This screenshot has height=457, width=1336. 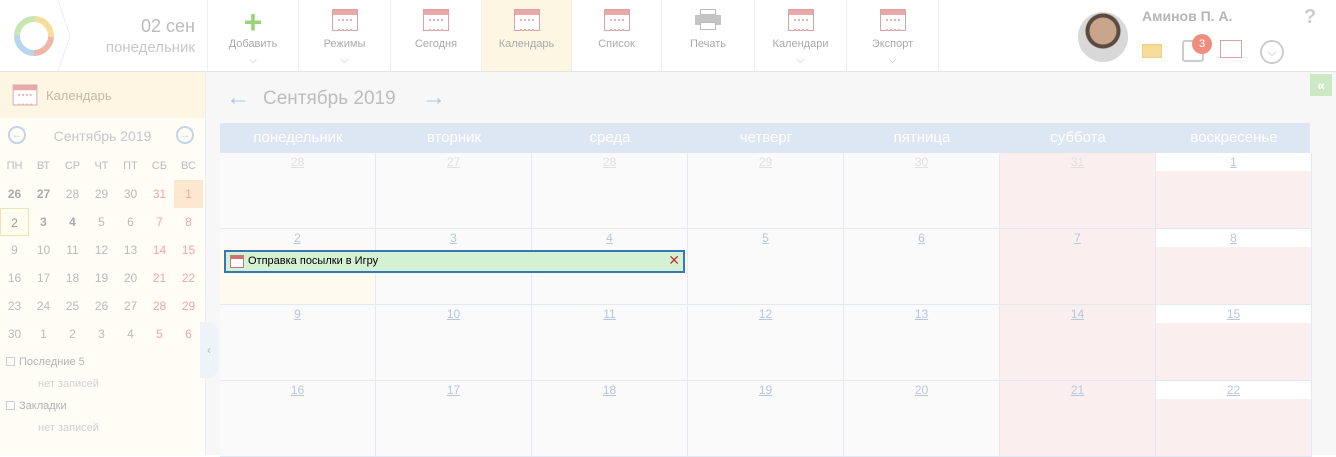 What do you see at coordinates (1233, 162) in the screenshot?
I see `calendar-day-number: 1` at bounding box center [1233, 162].